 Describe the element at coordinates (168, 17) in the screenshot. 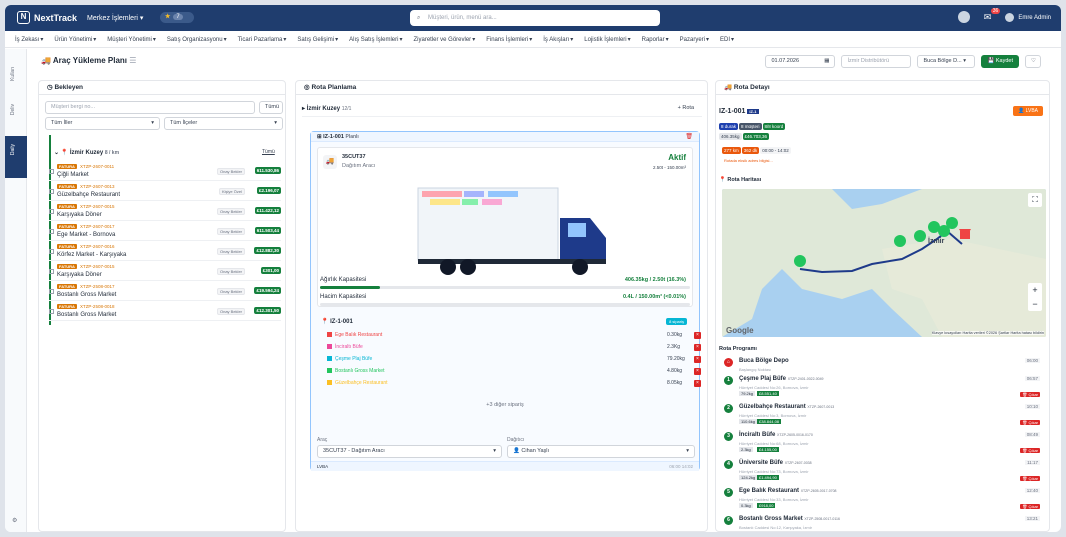

I see `star-icon: ★` at that location.